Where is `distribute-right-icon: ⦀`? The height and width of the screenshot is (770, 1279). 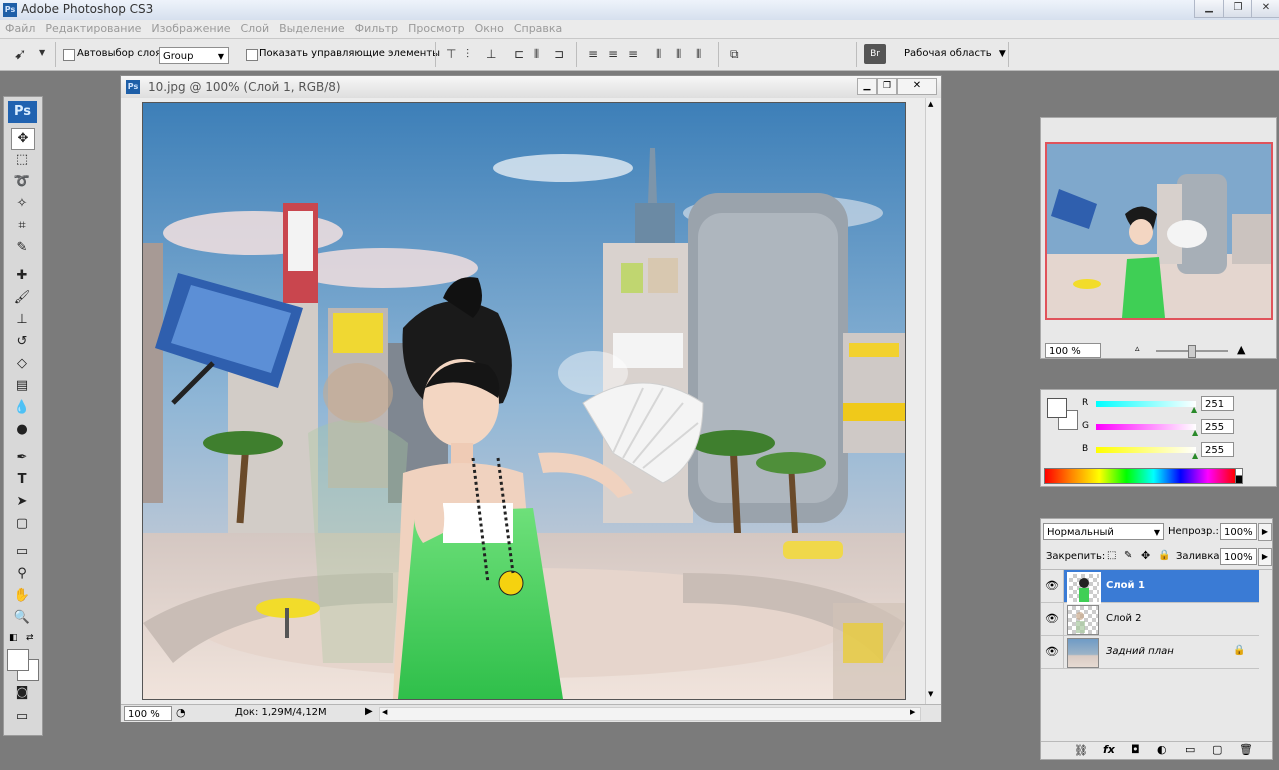
distribute-right-icon: ⦀ is located at coordinates (698, 54).